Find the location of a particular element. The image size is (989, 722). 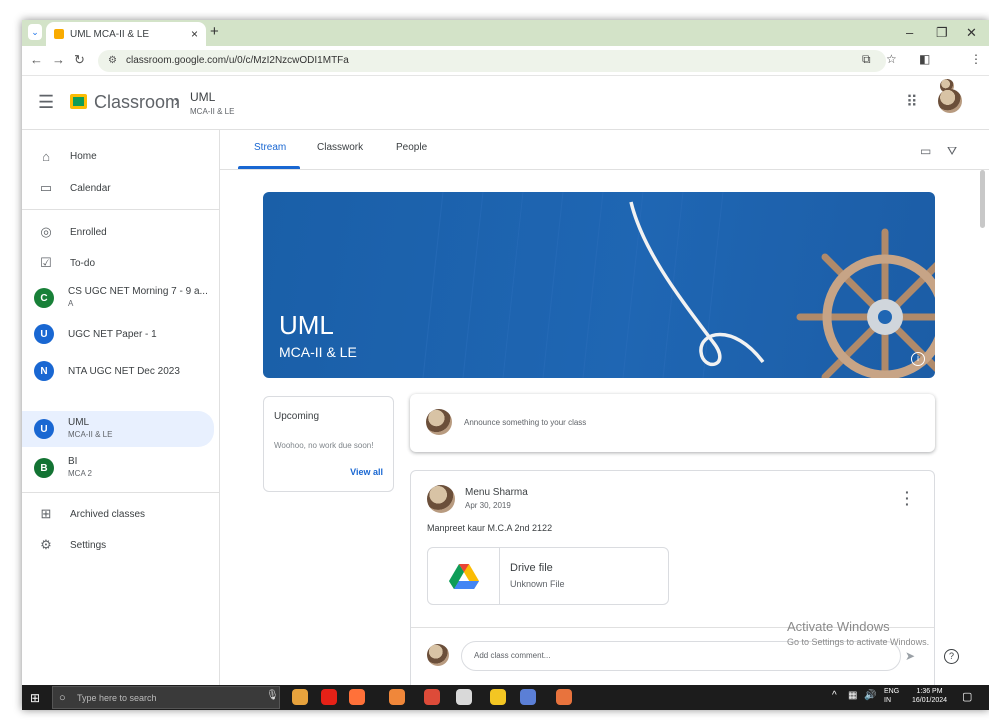

forward-icon: → is located at coordinates (58, 59).